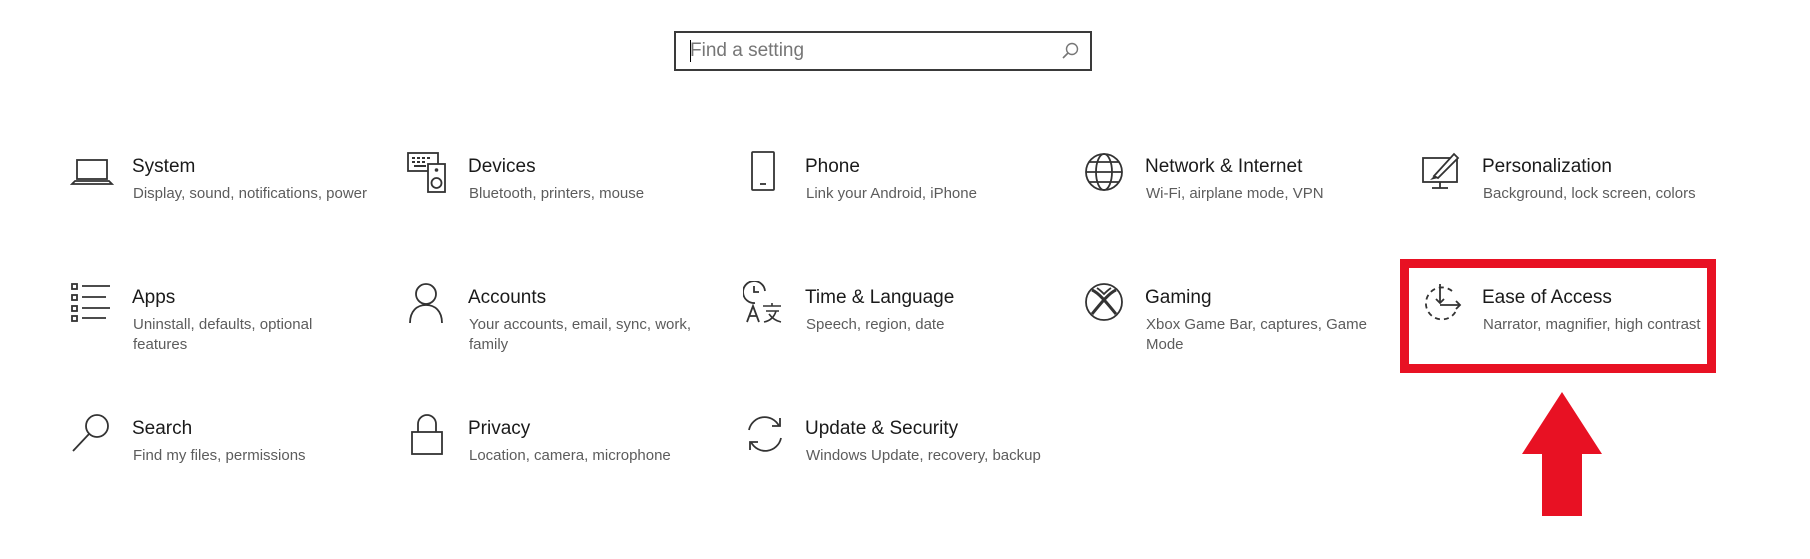  What do you see at coordinates (882, 428) in the screenshot?
I see `tile-title: Update & Security` at bounding box center [882, 428].